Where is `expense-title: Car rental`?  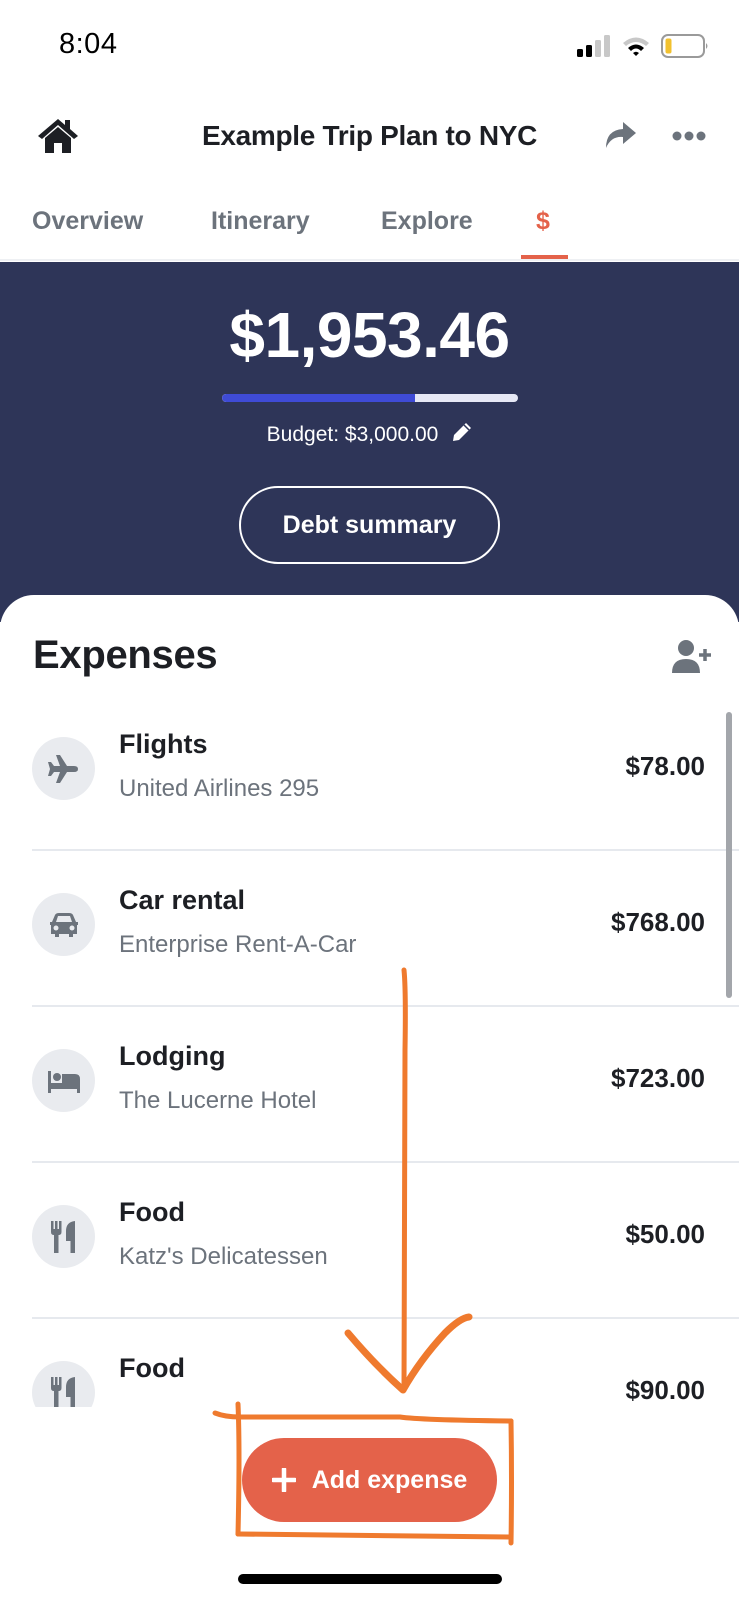 expense-title: Car rental is located at coordinates (182, 900).